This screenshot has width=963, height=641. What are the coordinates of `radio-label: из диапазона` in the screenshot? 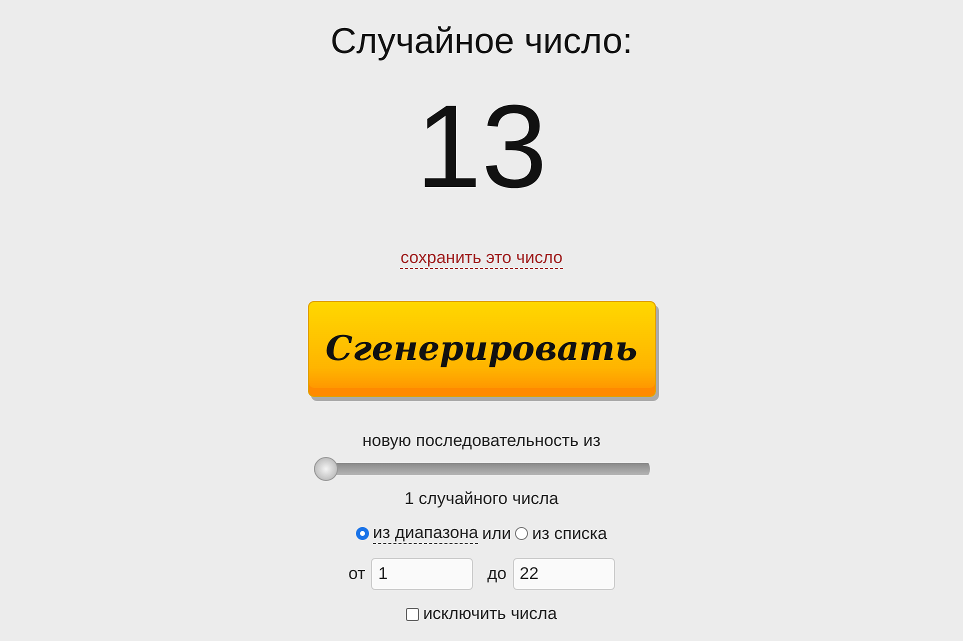 It's located at (425, 533).